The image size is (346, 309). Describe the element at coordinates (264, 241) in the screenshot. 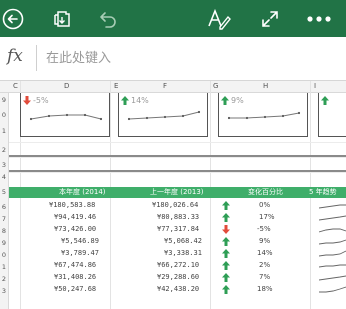

I see `cell-change: 9%` at that location.